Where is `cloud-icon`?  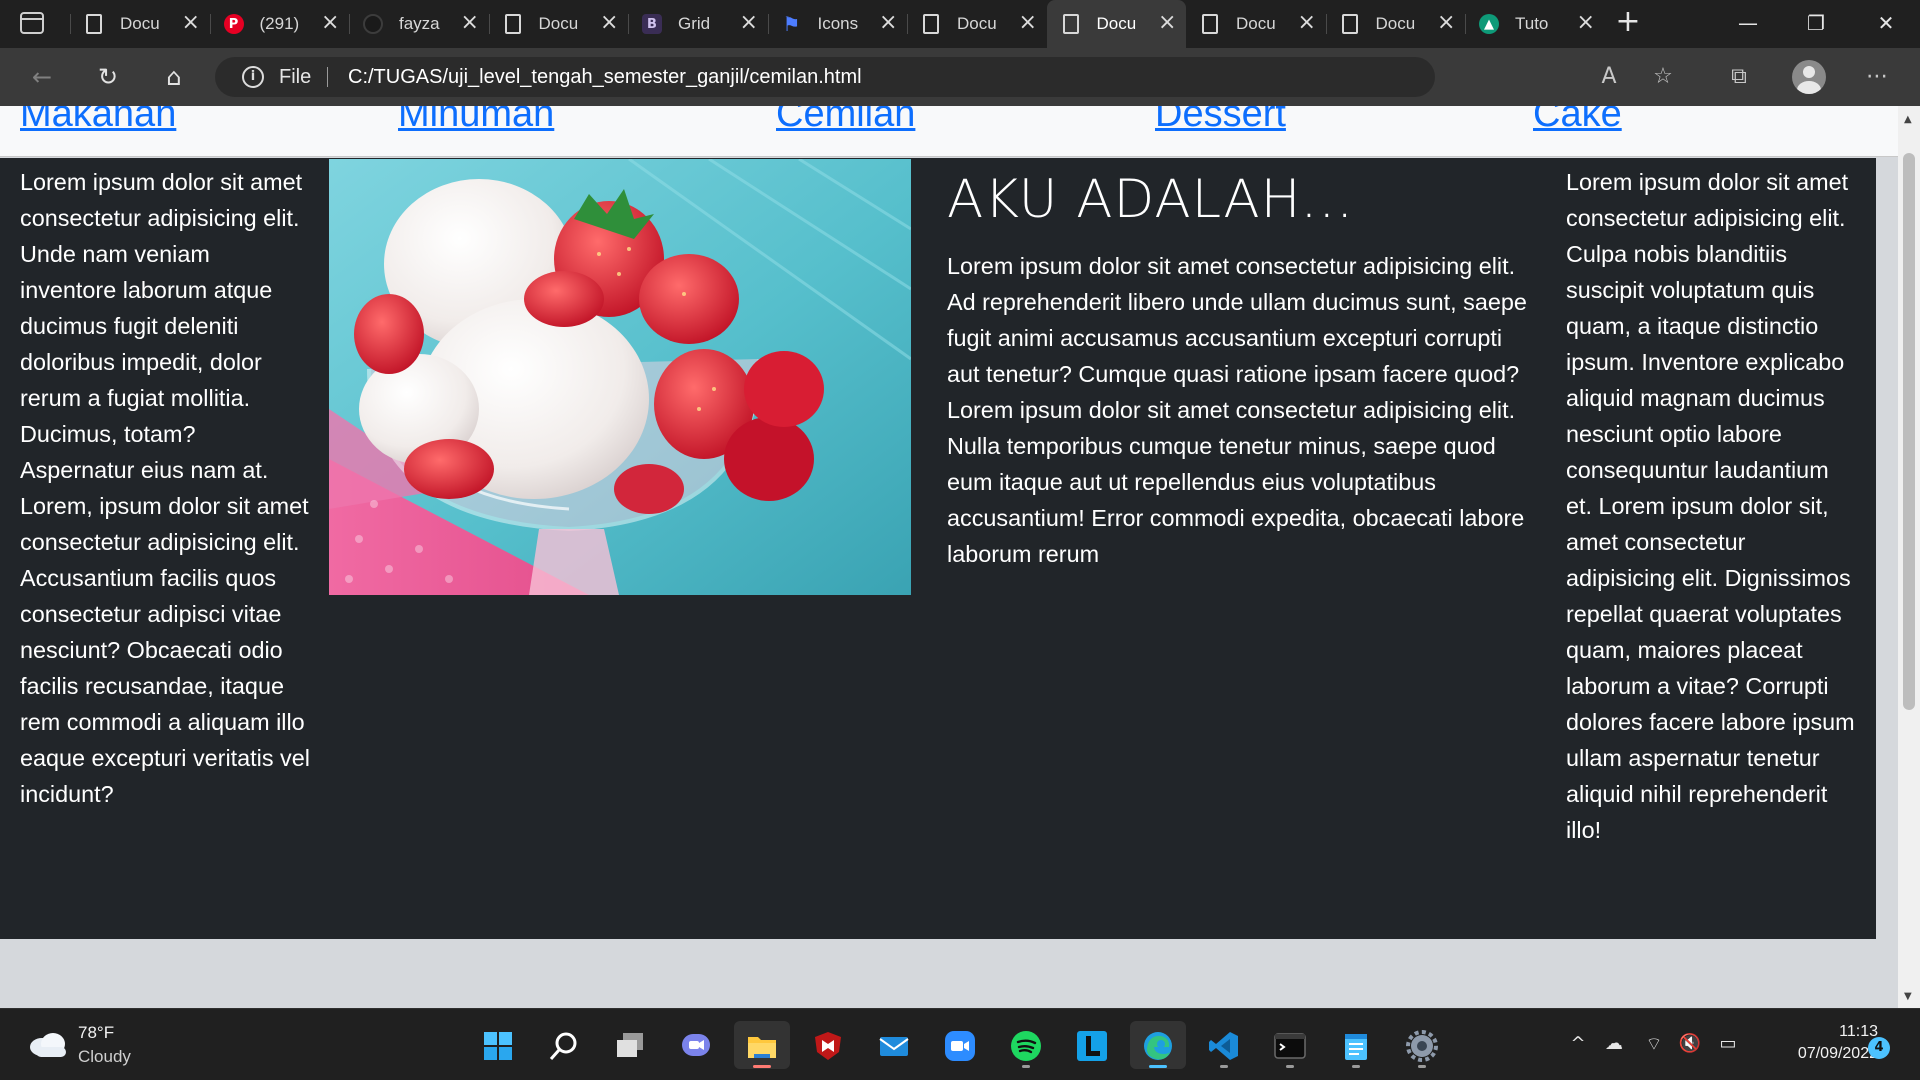
cloud-icon is located at coordinates (48, 1044).